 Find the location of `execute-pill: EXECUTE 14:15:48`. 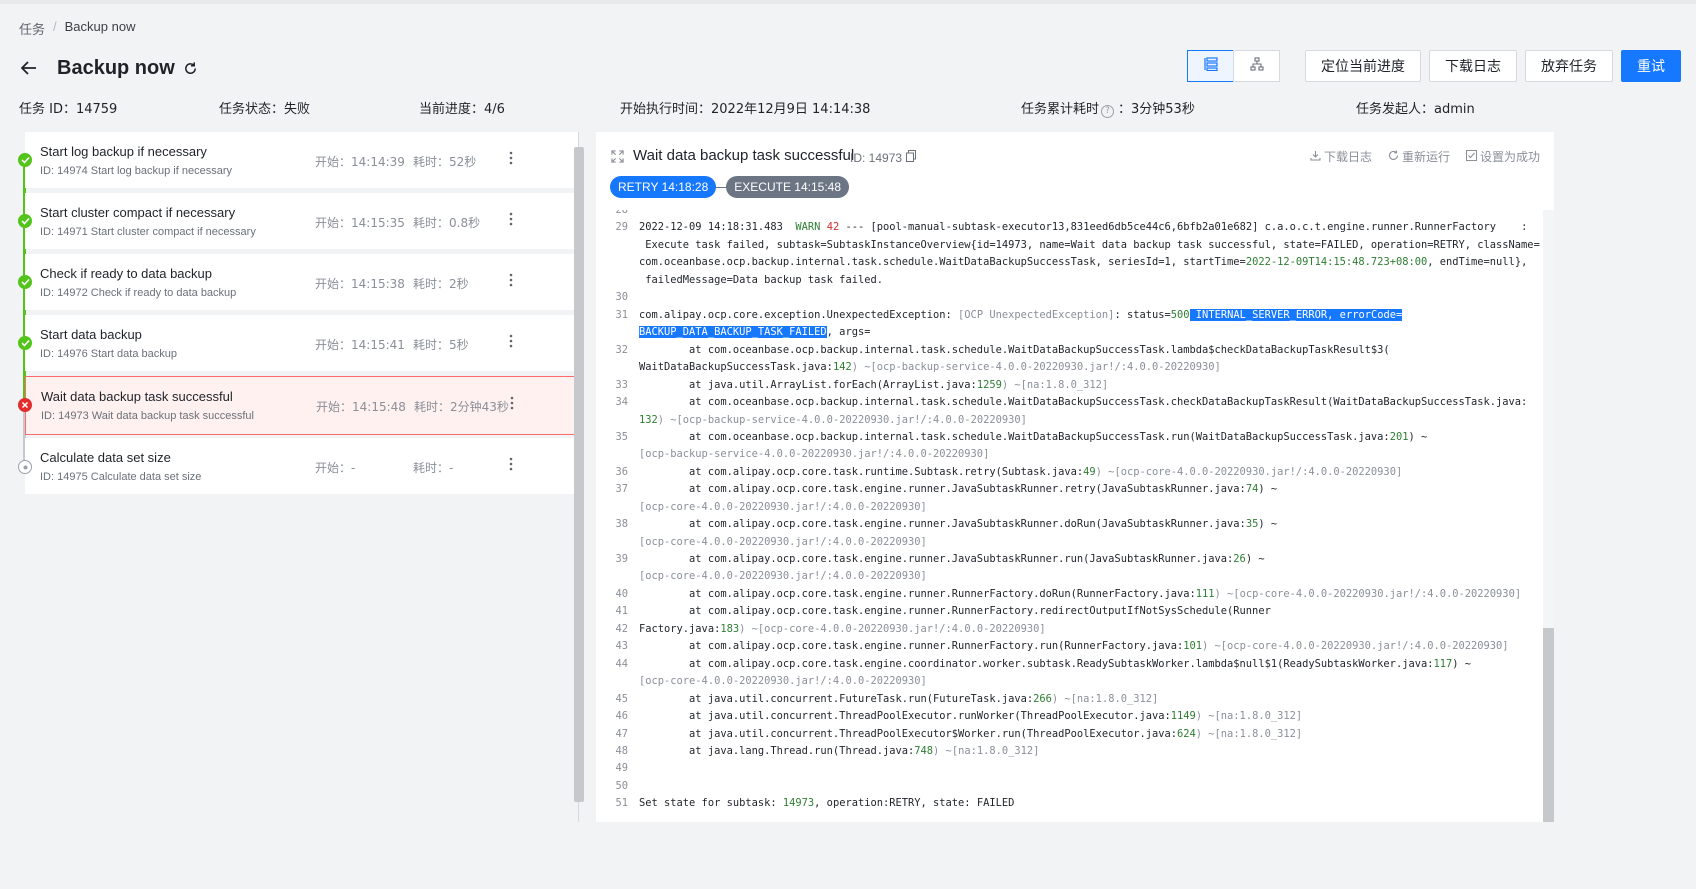

execute-pill: EXECUTE 14:15:48 is located at coordinates (788, 187).